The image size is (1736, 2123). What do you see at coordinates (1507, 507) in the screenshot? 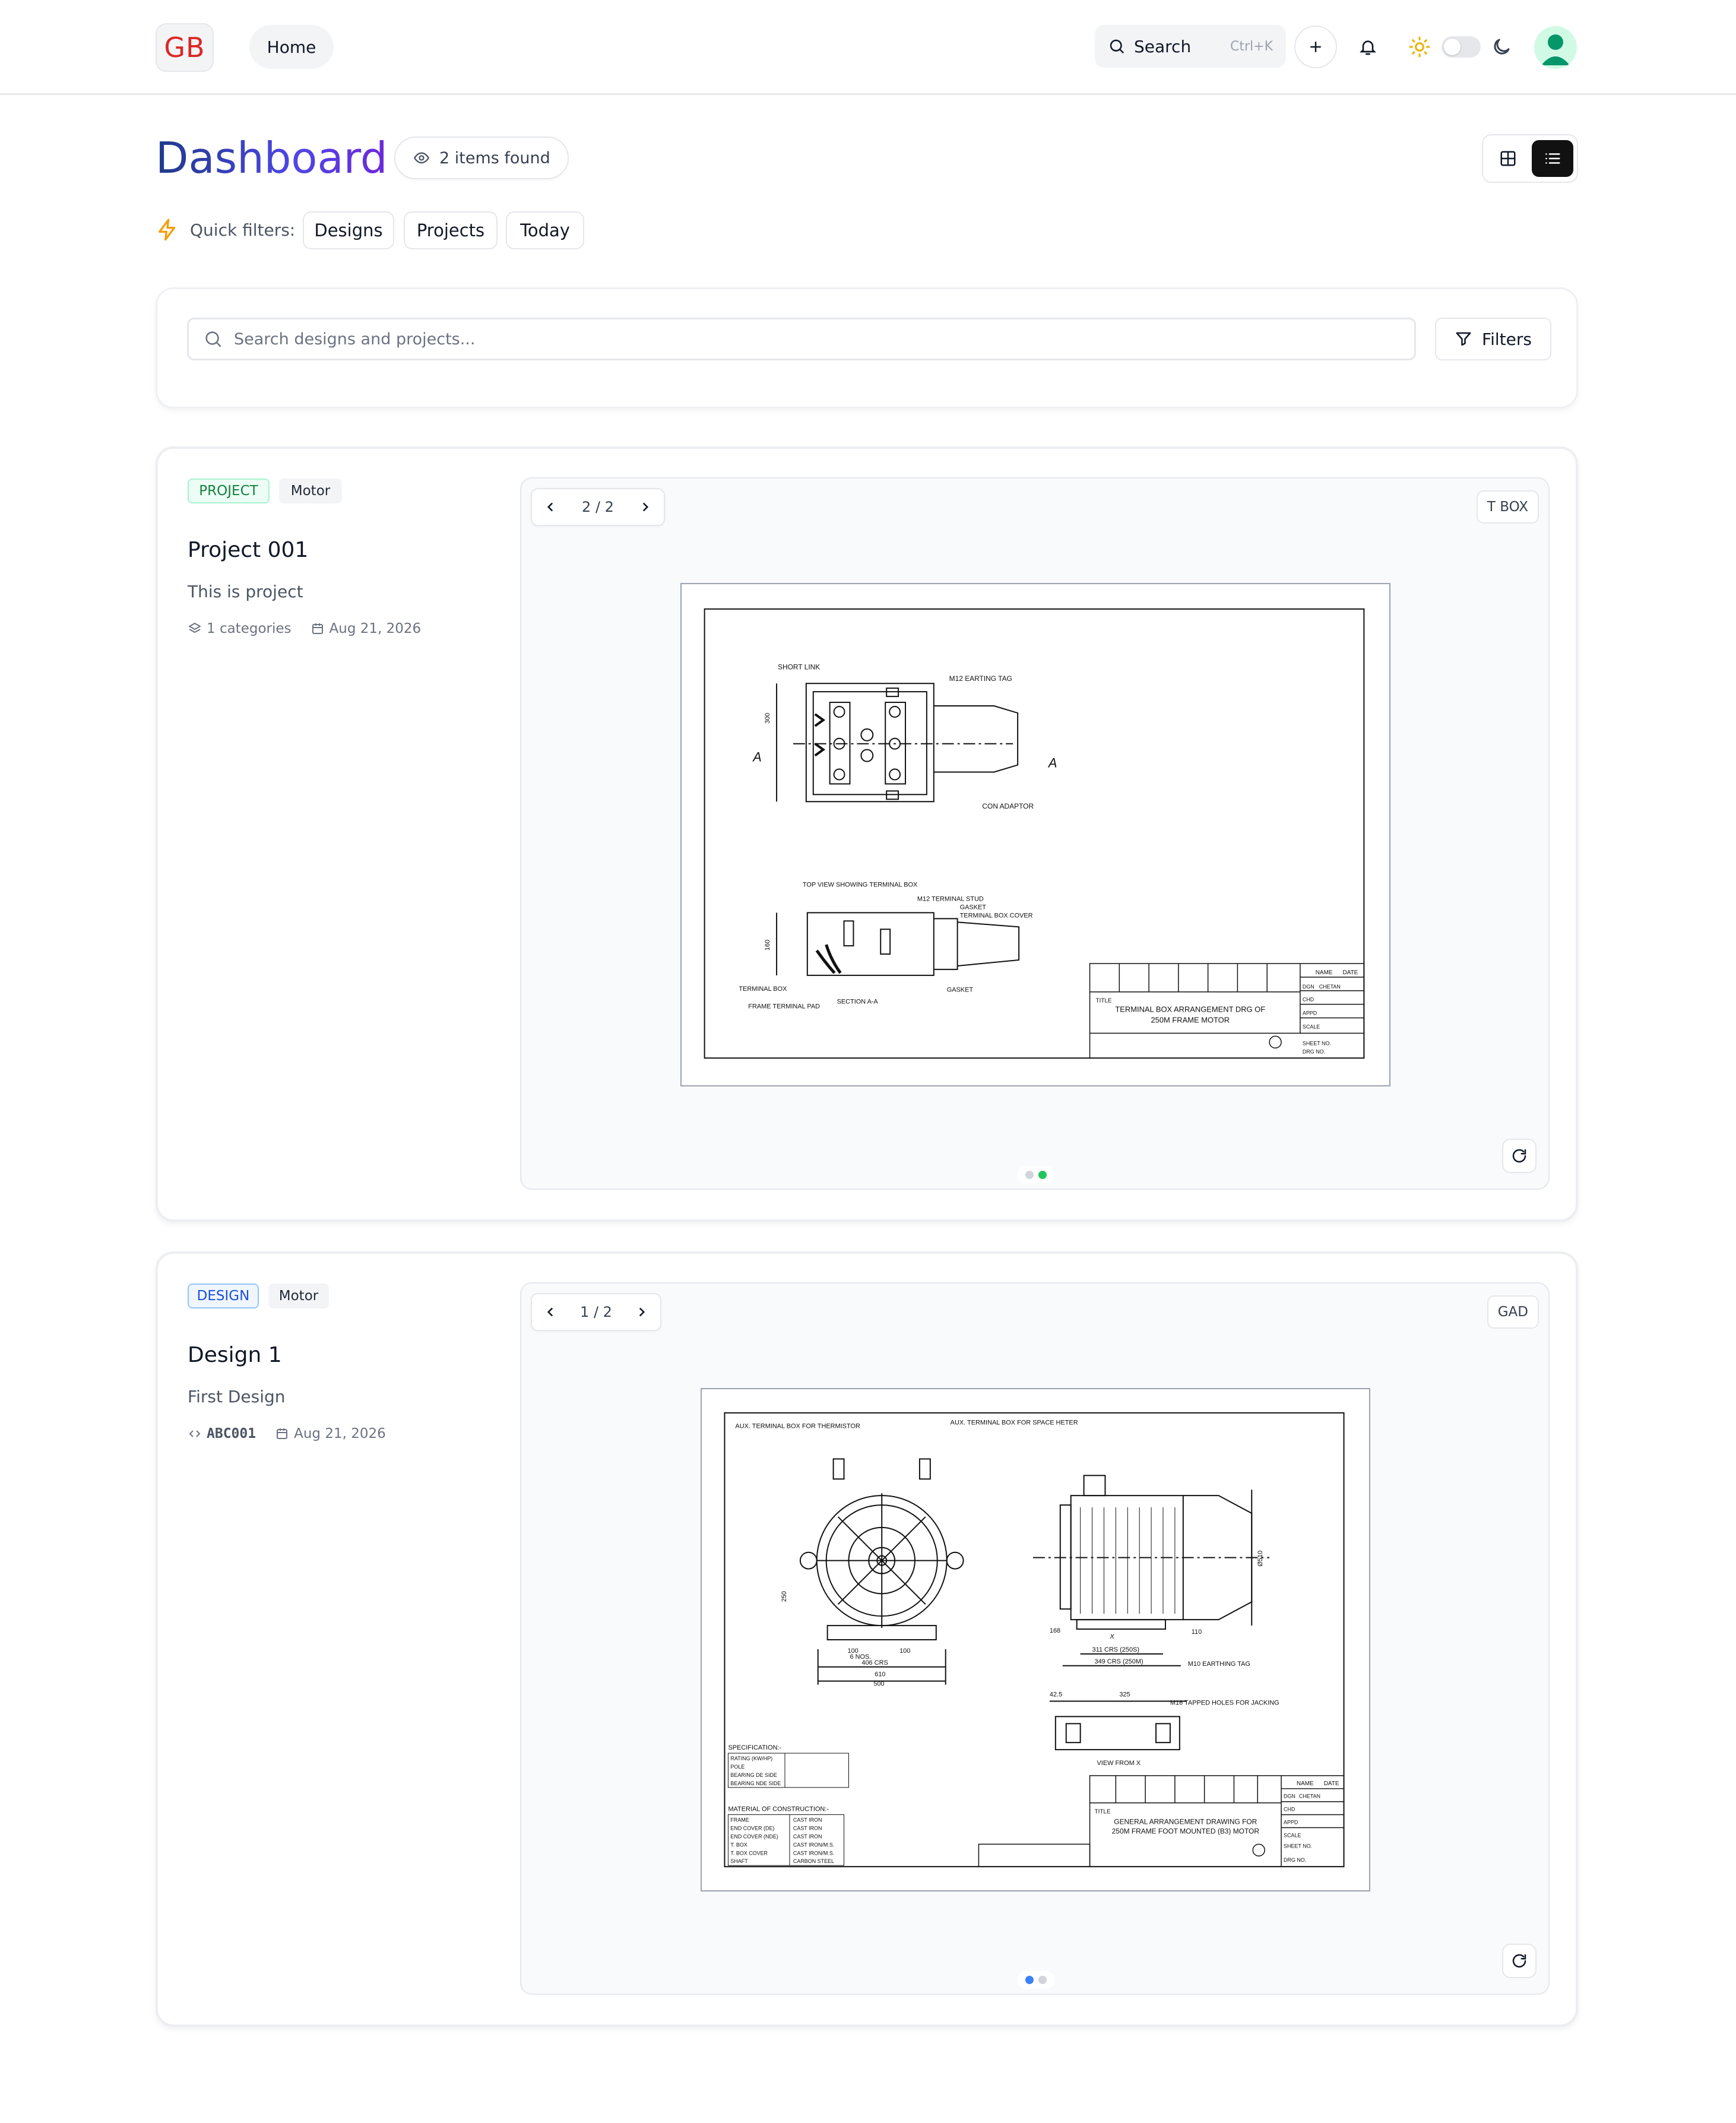
I see `sheet-tag: T BOX` at bounding box center [1507, 507].